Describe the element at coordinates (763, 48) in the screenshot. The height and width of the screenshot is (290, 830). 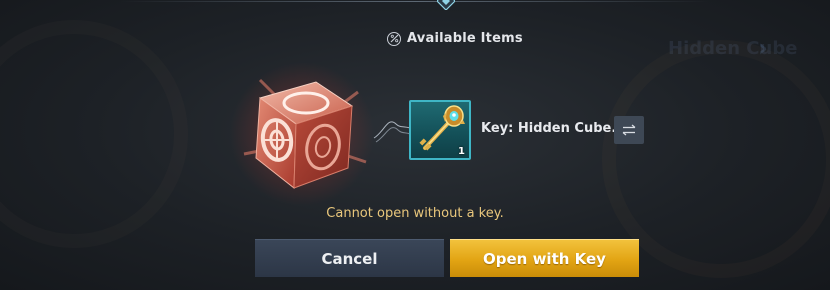
I see `background-chevron-icon: ›` at that location.